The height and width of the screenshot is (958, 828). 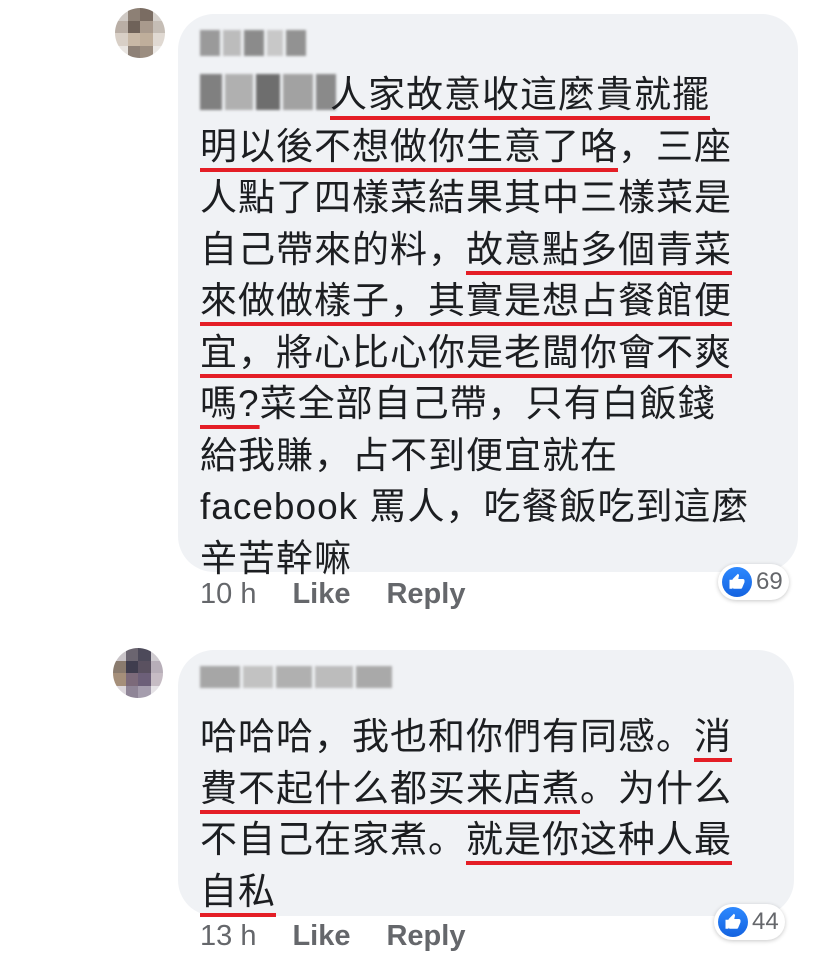 I want to click on text-segment: 哈哈哈，我也和你們有同感。, so click(x=447, y=736).